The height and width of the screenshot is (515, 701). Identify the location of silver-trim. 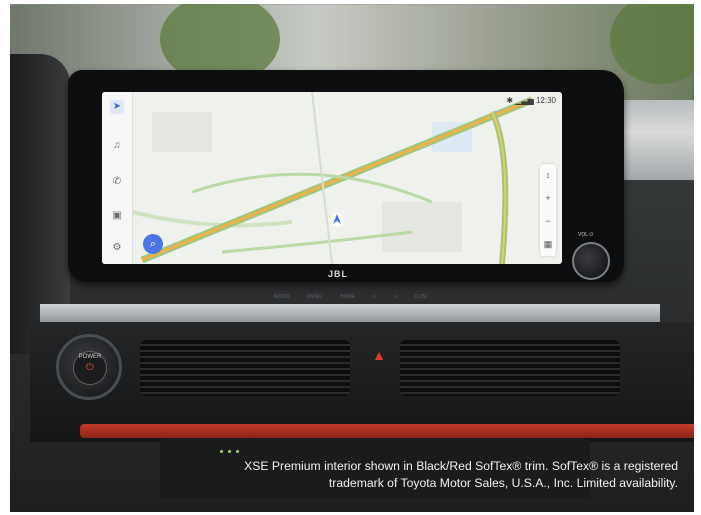
(350, 314).